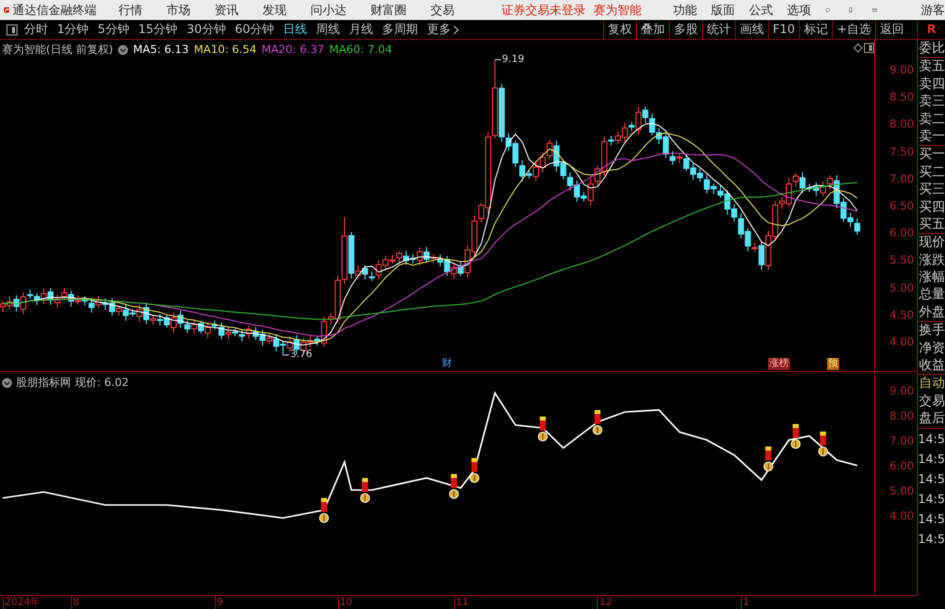 The height and width of the screenshot is (609, 945). What do you see at coordinates (442, 10) in the screenshot?
I see `menu-item: 交易` at bounding box center [442, 10].